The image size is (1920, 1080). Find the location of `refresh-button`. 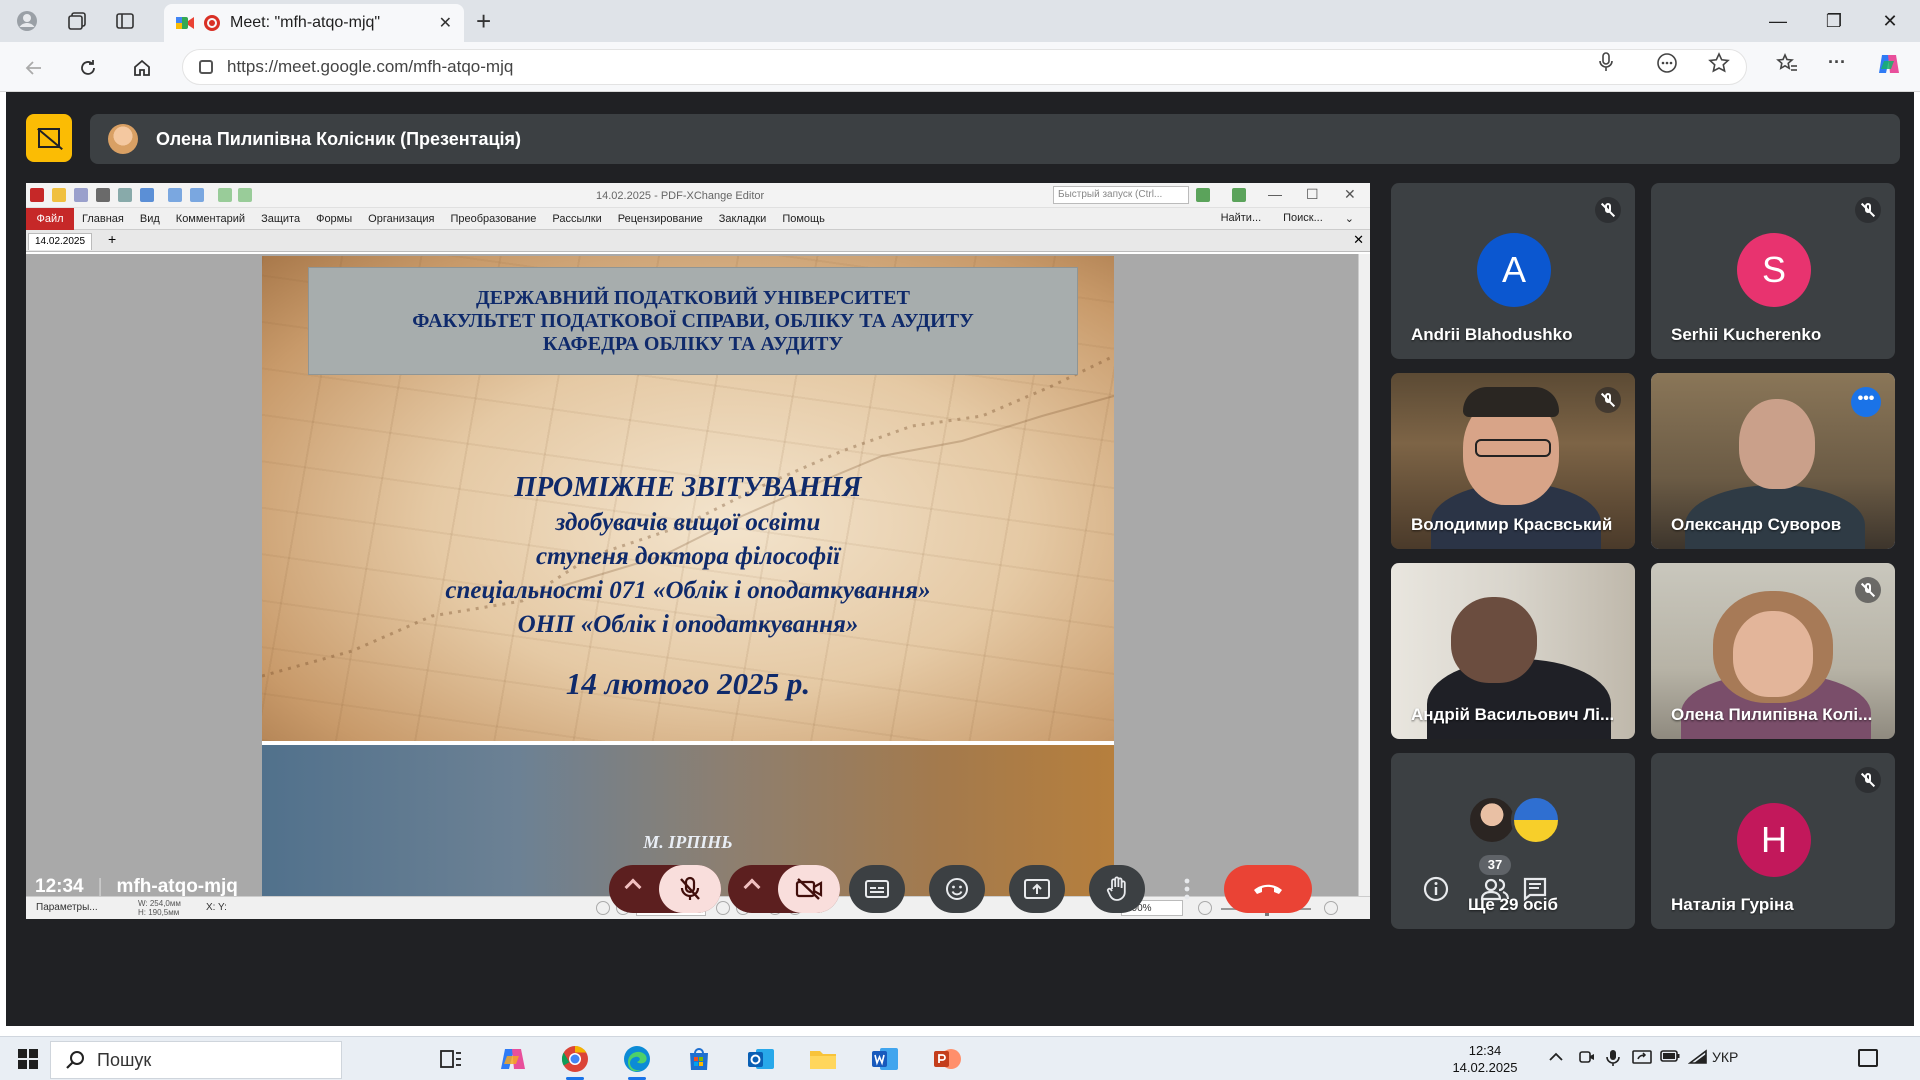

refresh-button is located at coordinates (88, 68).